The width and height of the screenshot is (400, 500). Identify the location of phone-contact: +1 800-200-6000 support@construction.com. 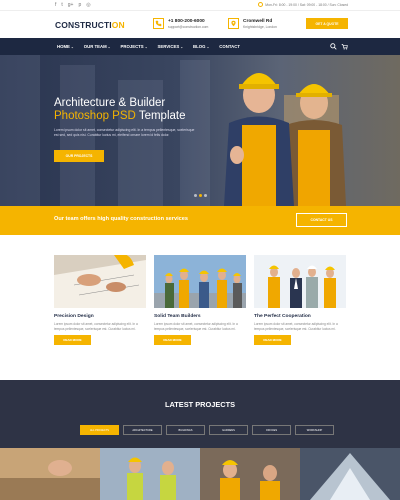
(180, 23).